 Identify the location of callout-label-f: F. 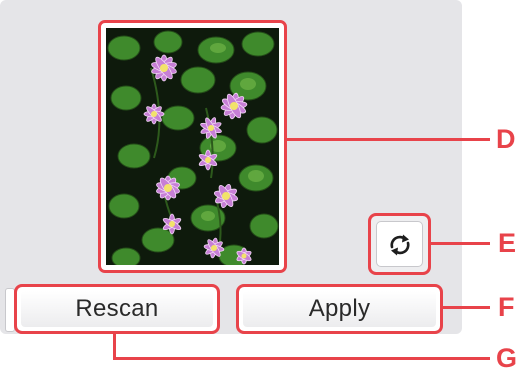
(506, 307).